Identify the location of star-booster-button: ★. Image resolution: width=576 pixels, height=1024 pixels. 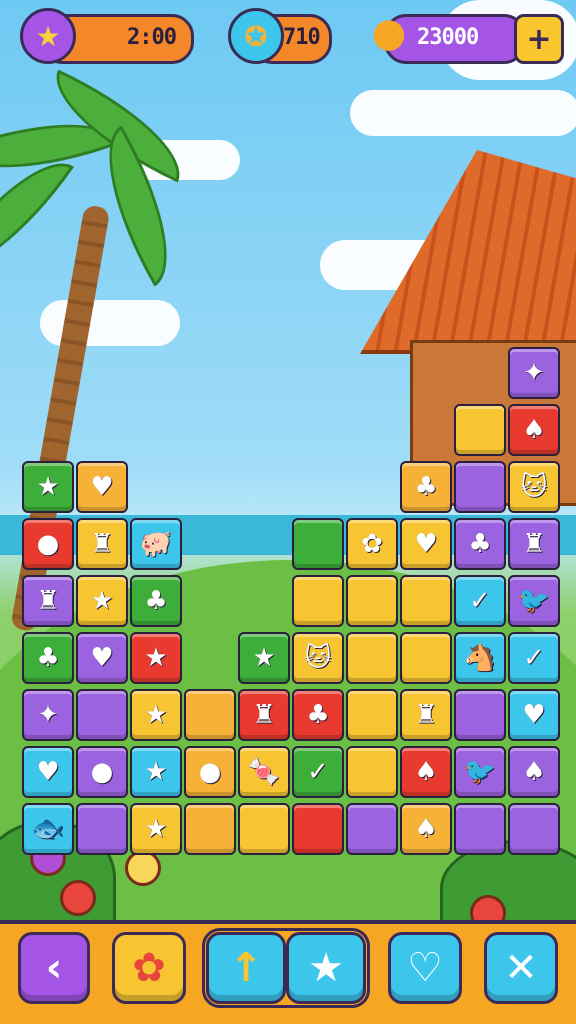
(326, 968).